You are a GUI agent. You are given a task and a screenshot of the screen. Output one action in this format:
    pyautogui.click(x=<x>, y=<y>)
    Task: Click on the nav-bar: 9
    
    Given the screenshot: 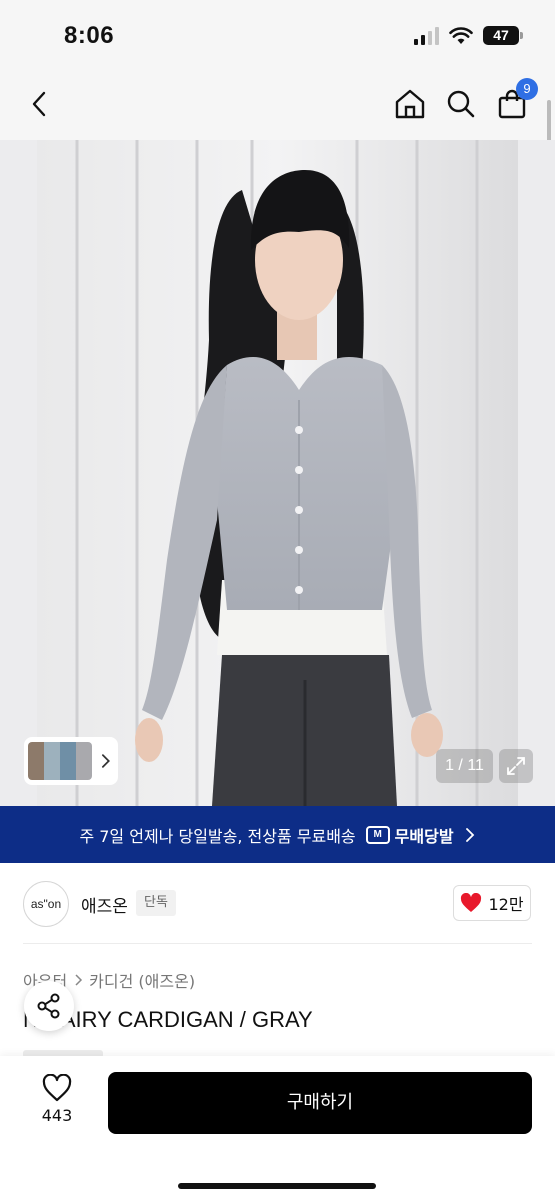 What is the action you would take?
    pyautogui.click(x=277, y=106)
    